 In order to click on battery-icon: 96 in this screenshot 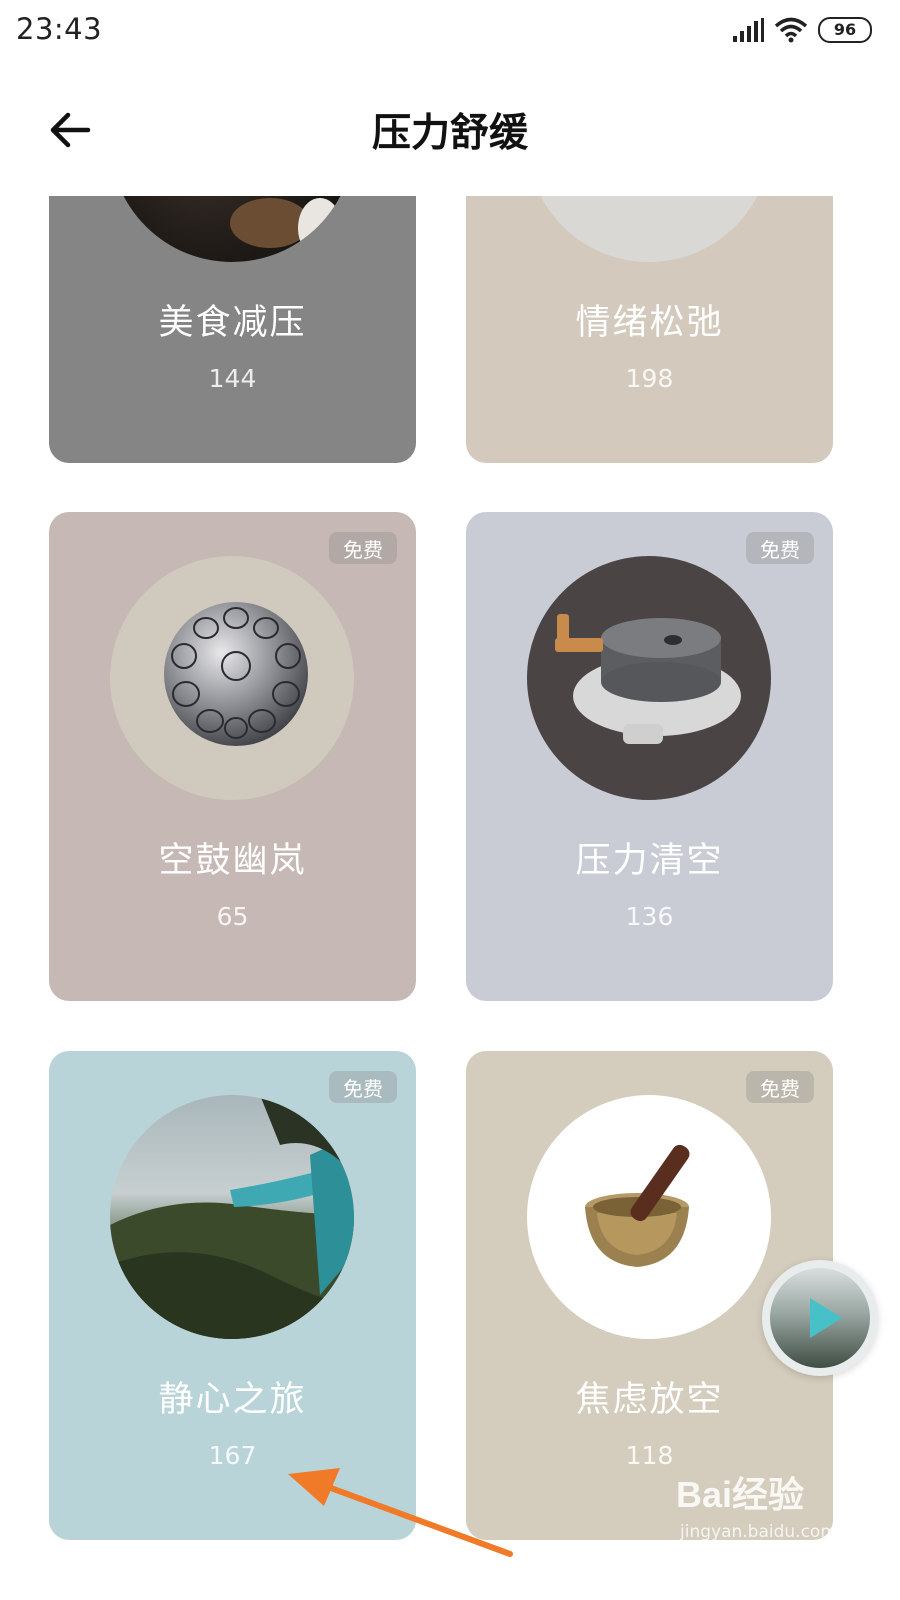, I will do `click(845, 30)`.